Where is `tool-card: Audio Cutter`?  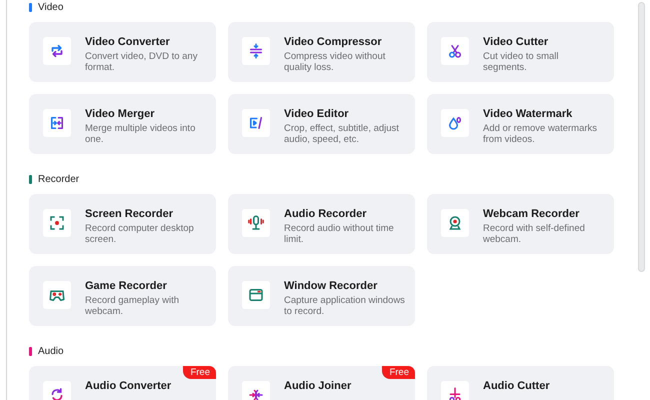 tool-card: Audio Cutter is located at coordinates (520, 383).